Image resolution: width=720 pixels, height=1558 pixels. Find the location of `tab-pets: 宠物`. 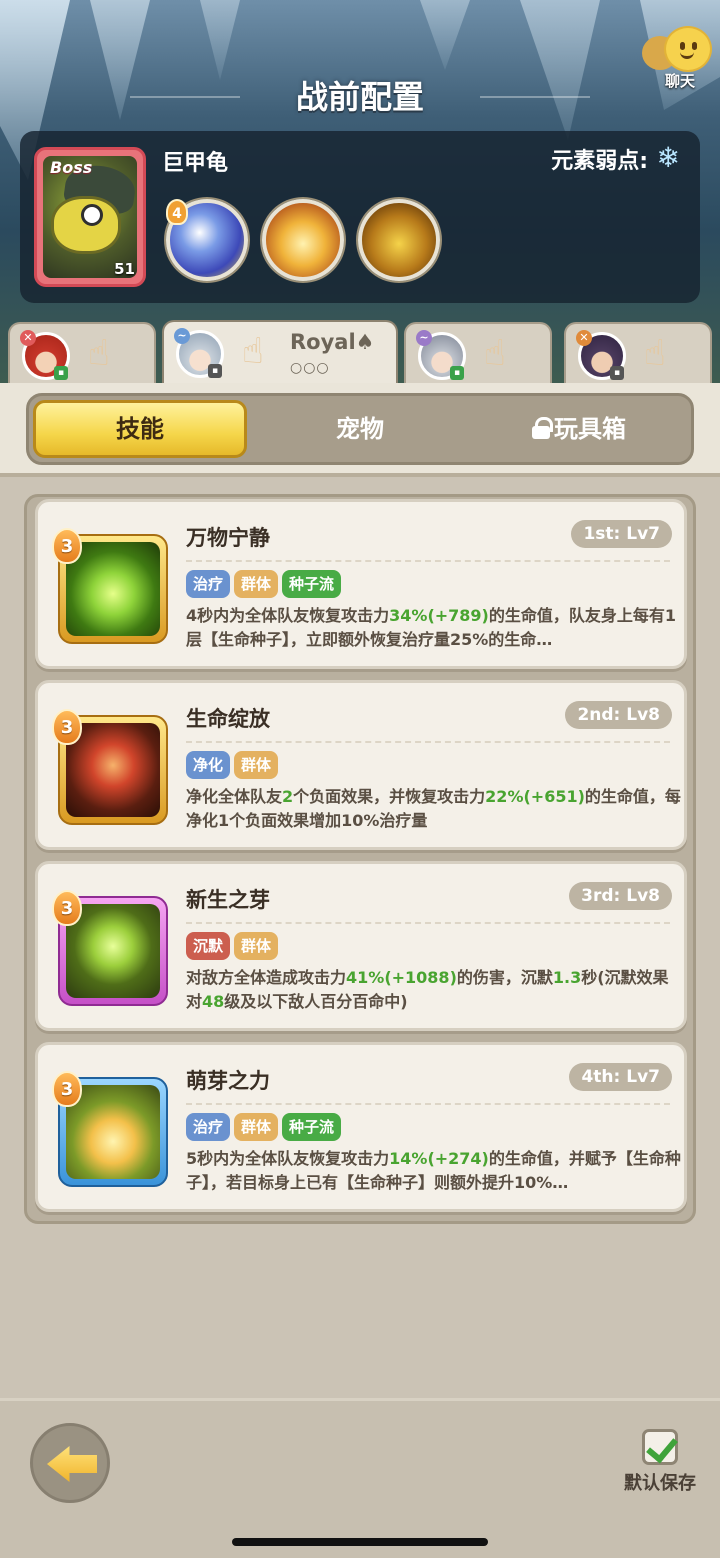

tab-pets: 宠物 is located at coordinates (360, 429).